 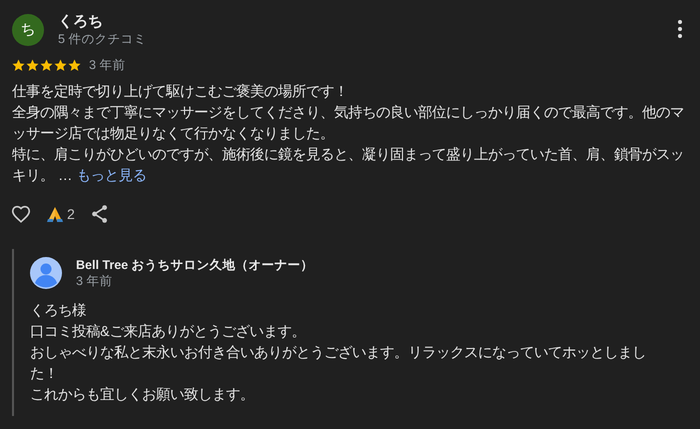 What do you see at coordinates (95, 281) in the screenshot?
I see `reply-time: 3 年前` at bounding box center [95, 281].